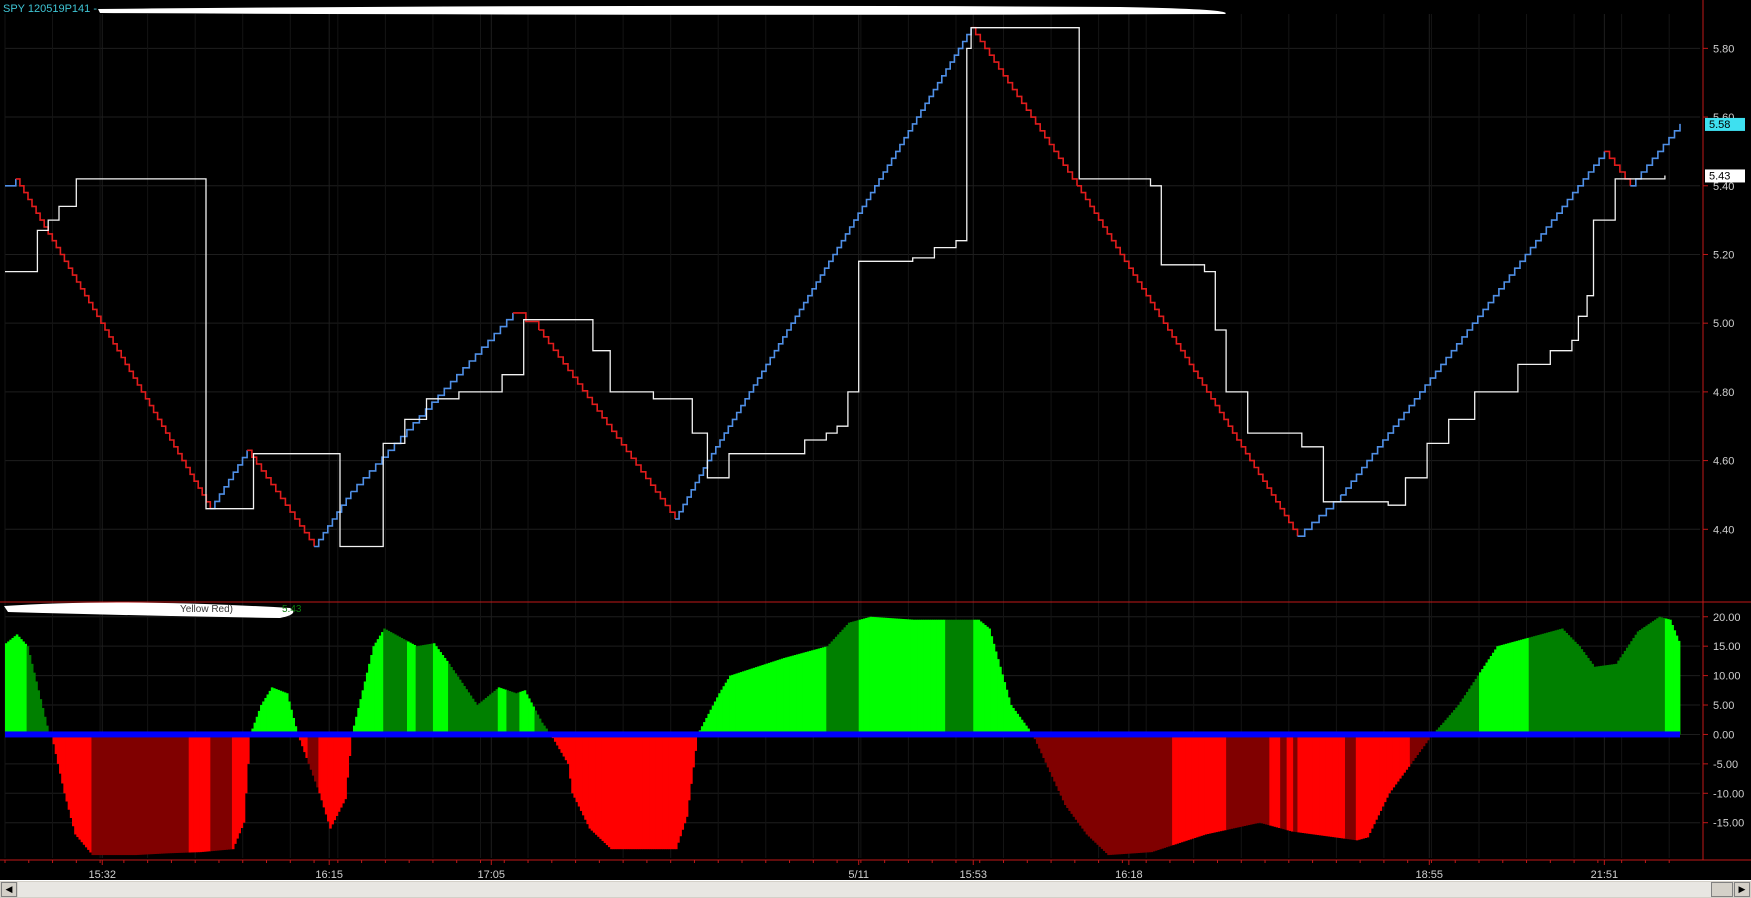 The image size is (1751, 898). Describe the element at coordinates (1723, 462) in the screenshot. I see `price-tick-label: 4.60` at that location.